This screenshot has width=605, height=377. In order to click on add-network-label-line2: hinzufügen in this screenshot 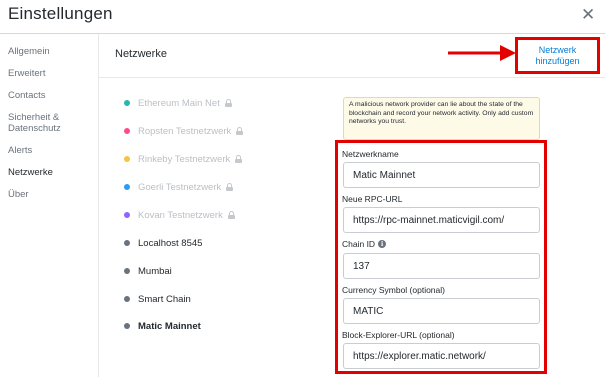, I will do `click(557, 60)`.